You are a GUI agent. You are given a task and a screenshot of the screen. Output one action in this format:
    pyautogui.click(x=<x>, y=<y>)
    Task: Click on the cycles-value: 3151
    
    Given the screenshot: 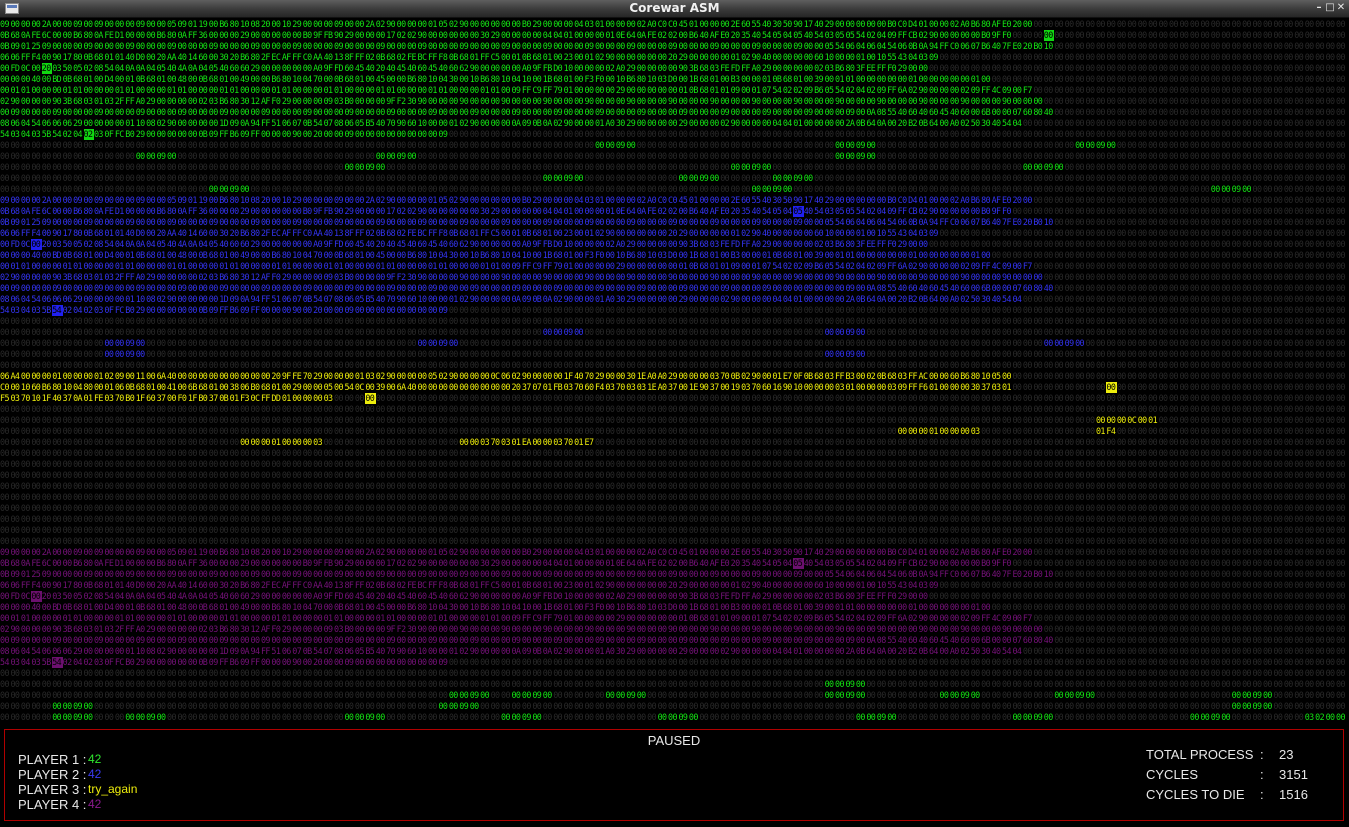 What is the action you would take?
    pyautogui.click(x=1293, y=774)
    